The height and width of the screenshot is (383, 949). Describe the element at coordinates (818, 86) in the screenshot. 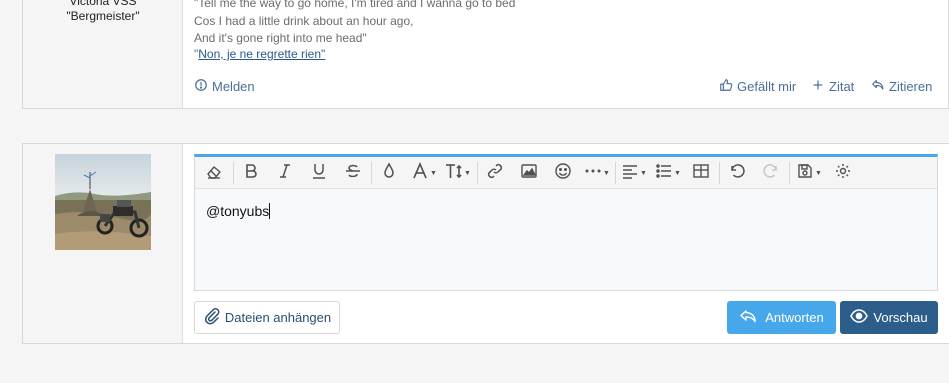

I see `plus-icon` at that location.